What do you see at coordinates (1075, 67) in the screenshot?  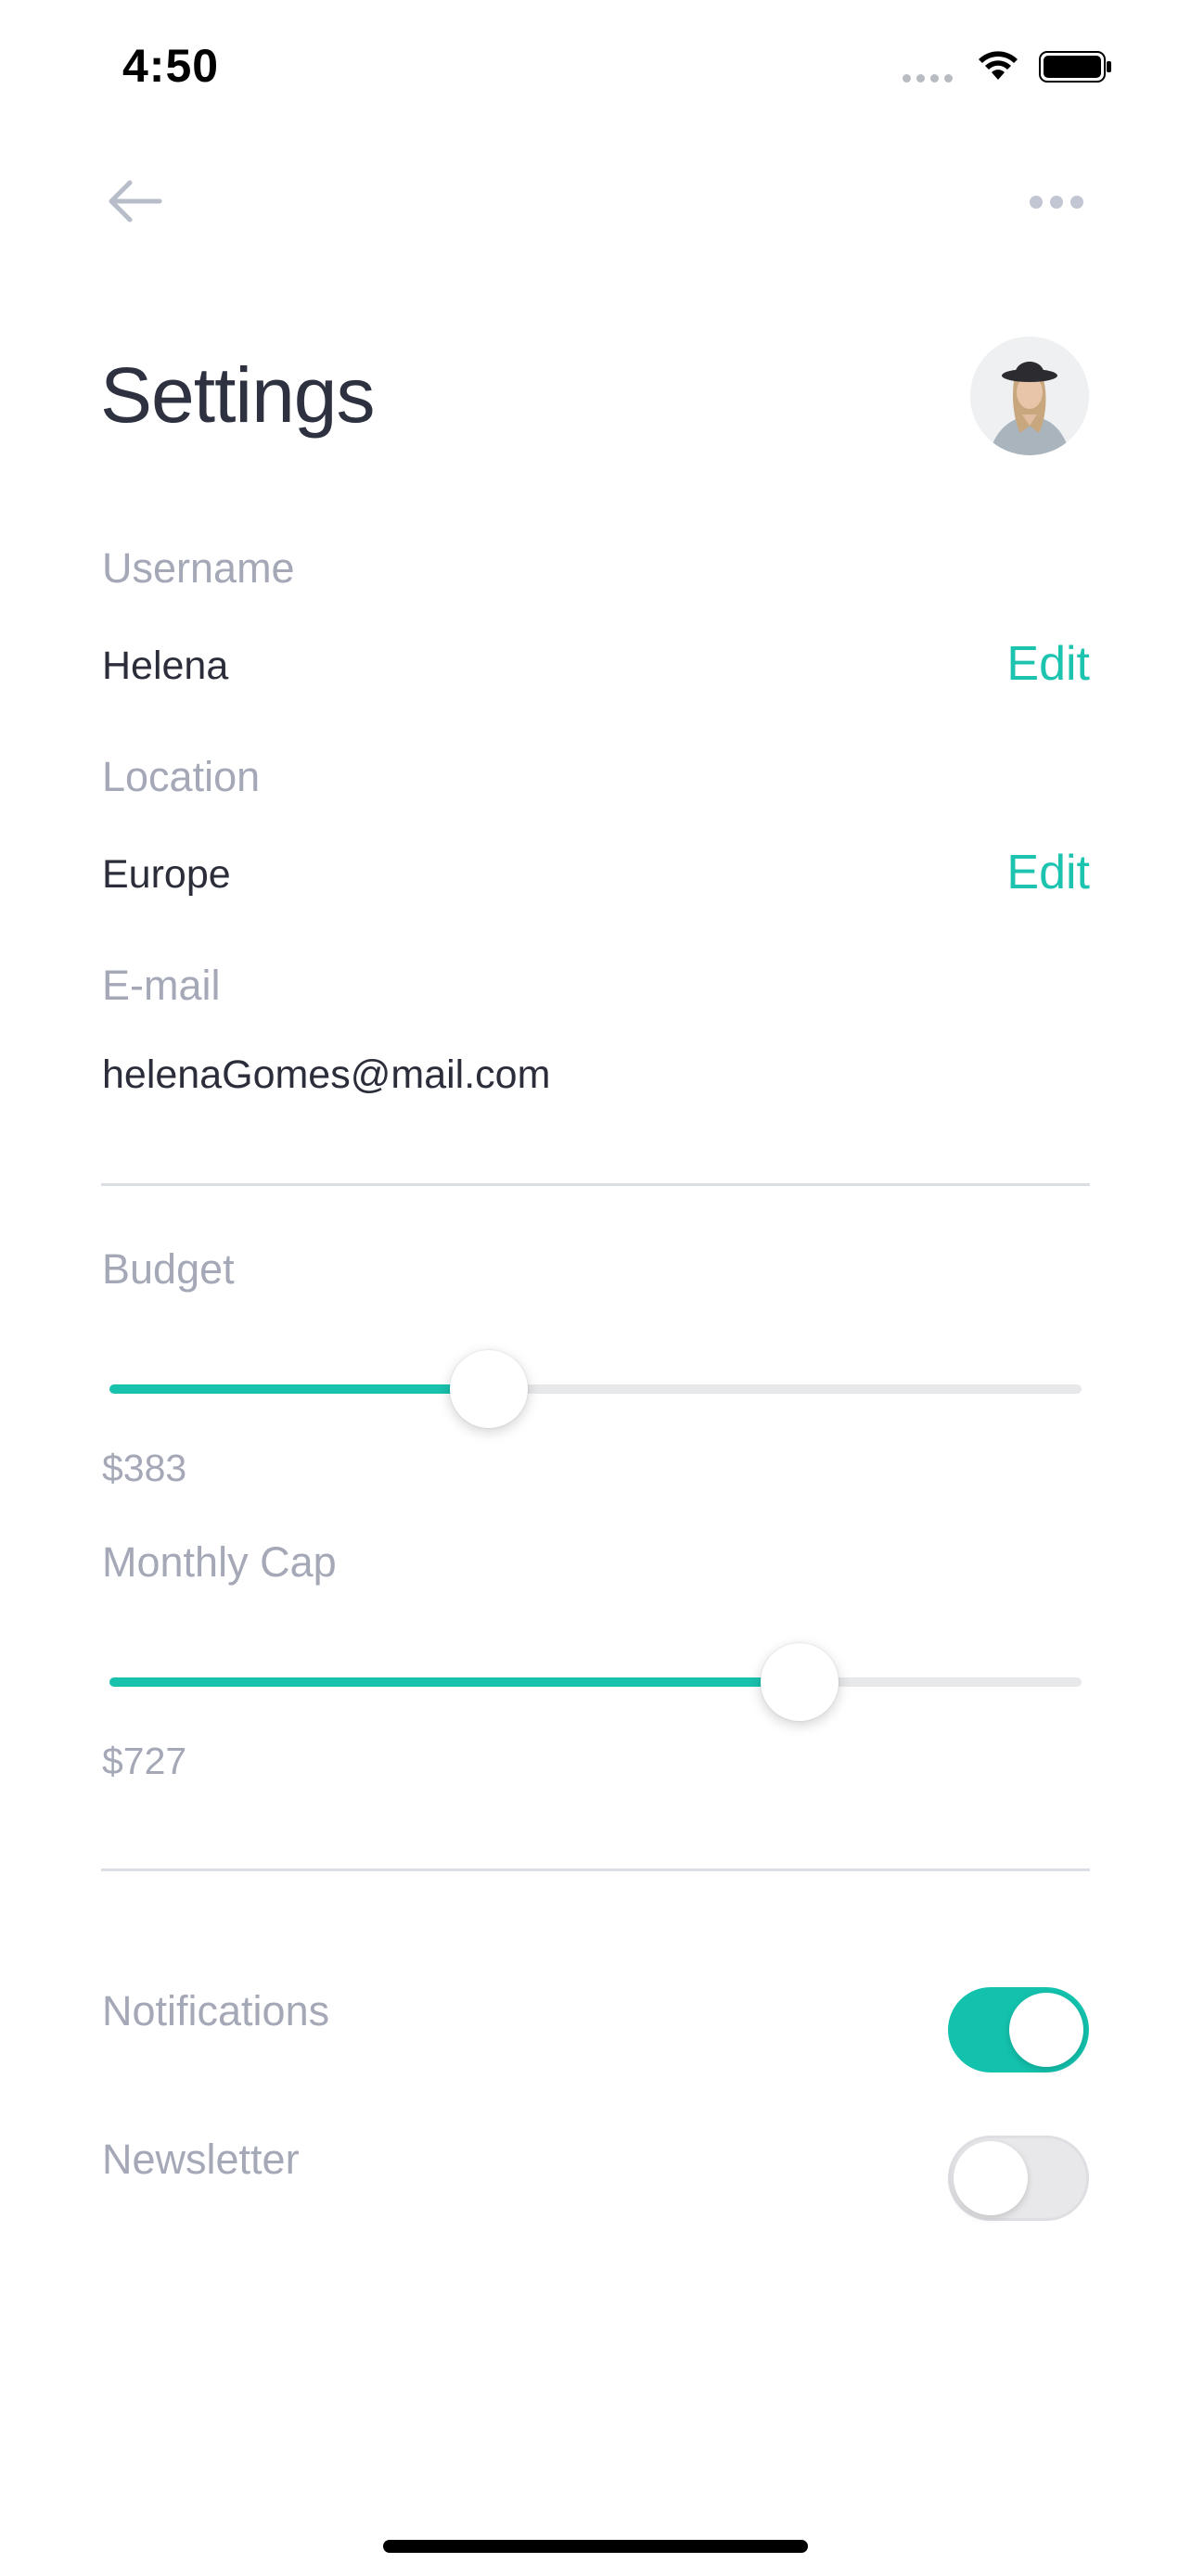 I see `battery-icon` at bounding box center [1075, 67].